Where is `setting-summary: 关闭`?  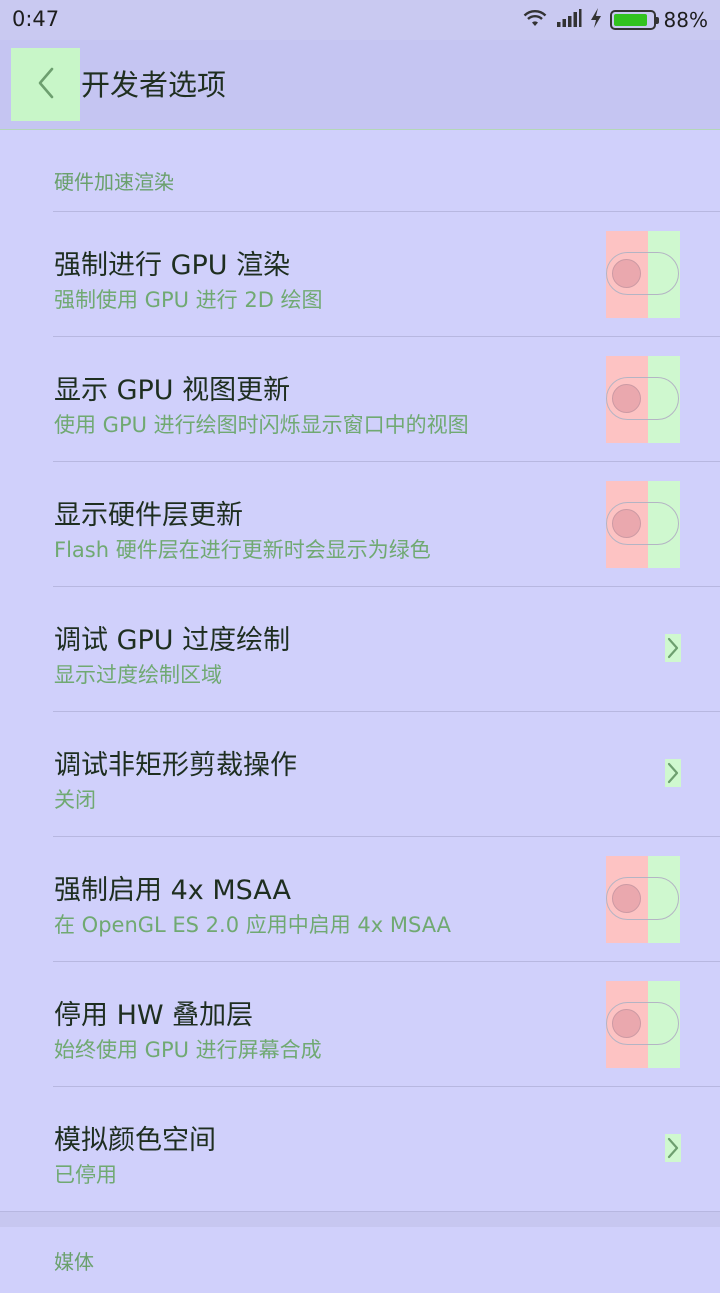 setting-summary: 关闭 is located at coordinates (75, 800).